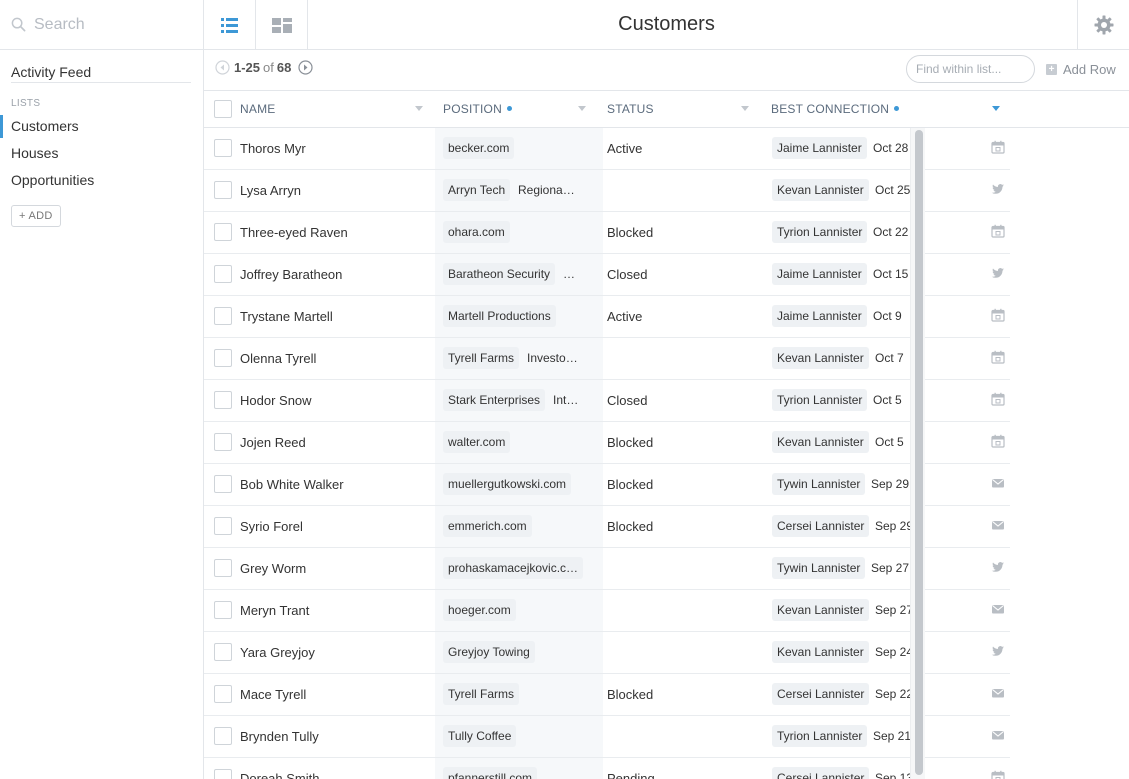  What do you see at coordinates (489, 652) in the screenshot?
I see `company-chip: Greyjoy Towing` at bounding box center [489, 652].